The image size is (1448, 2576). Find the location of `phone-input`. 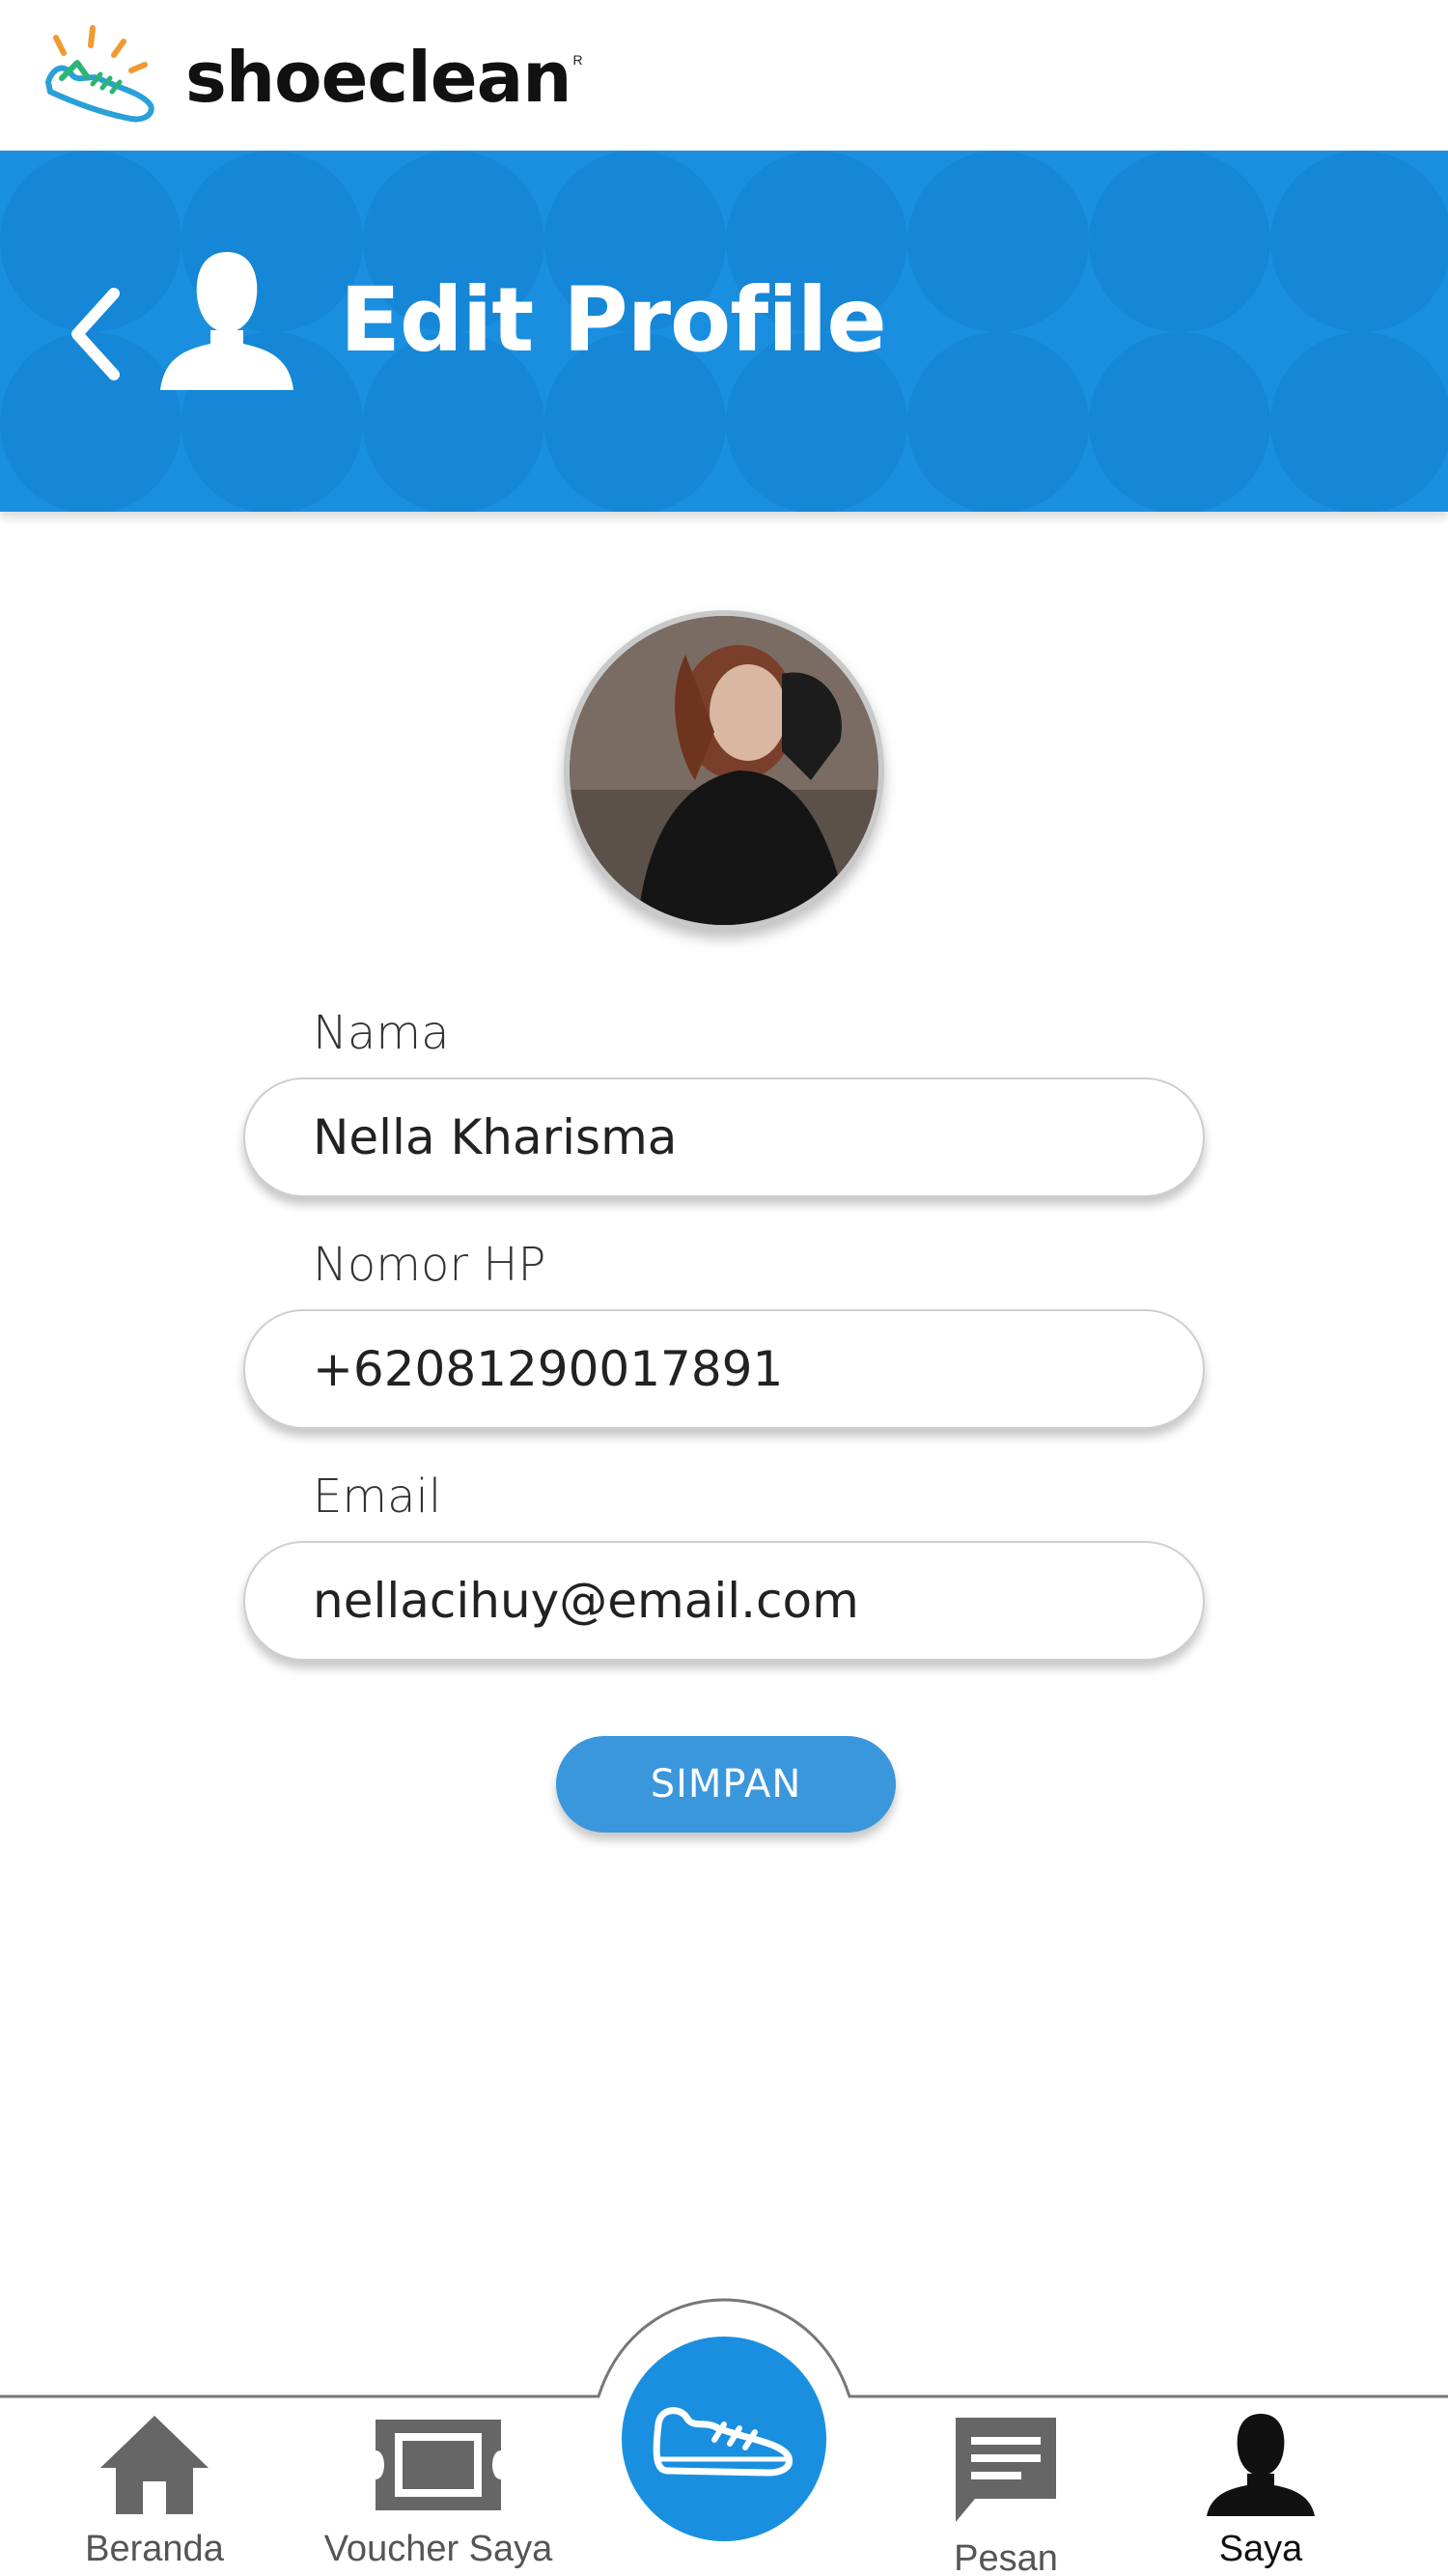

phone-input is located at coordinates (724, 1369).